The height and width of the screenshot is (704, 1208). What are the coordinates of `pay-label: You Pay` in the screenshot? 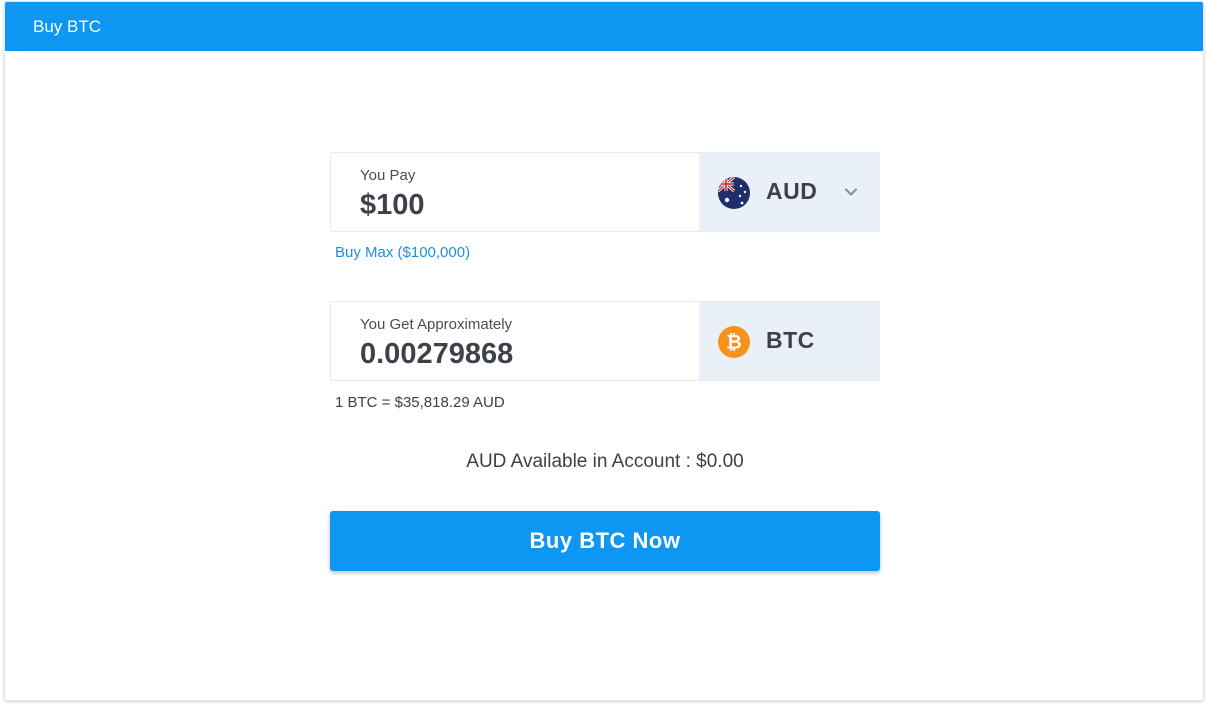 It's located at (388, 175).